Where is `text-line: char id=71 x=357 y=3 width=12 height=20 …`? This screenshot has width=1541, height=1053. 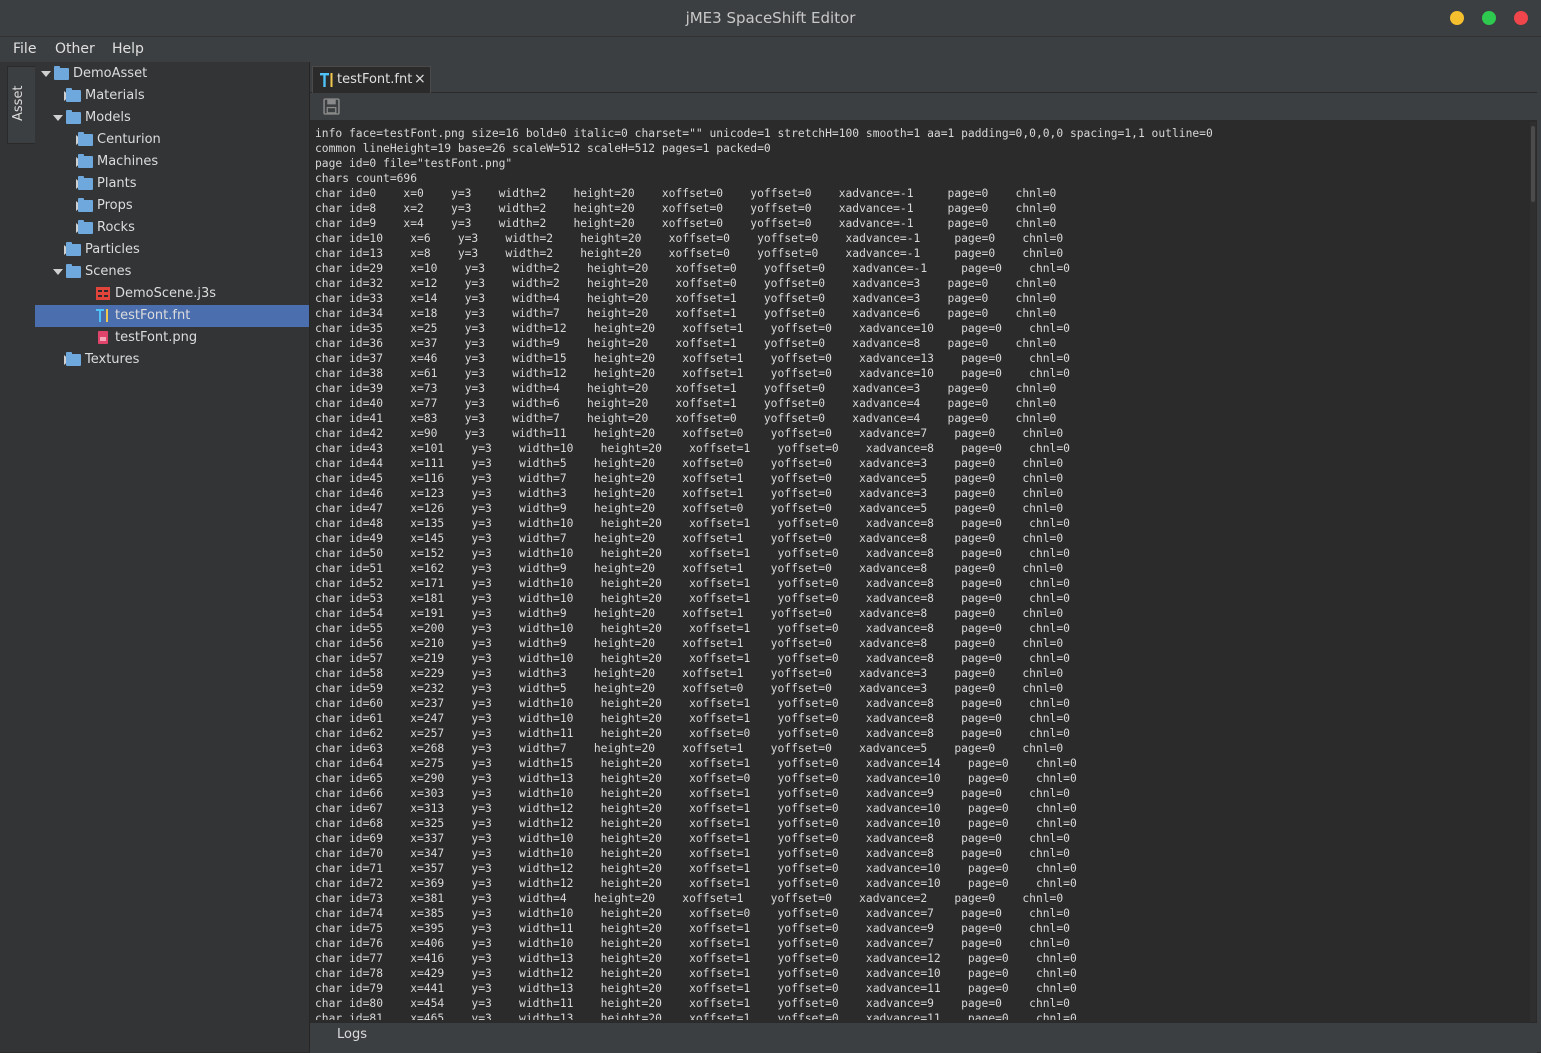
text-line: char id=71 x=357 y=3 width=12 height=20 … is located at coordinates (696, 868).